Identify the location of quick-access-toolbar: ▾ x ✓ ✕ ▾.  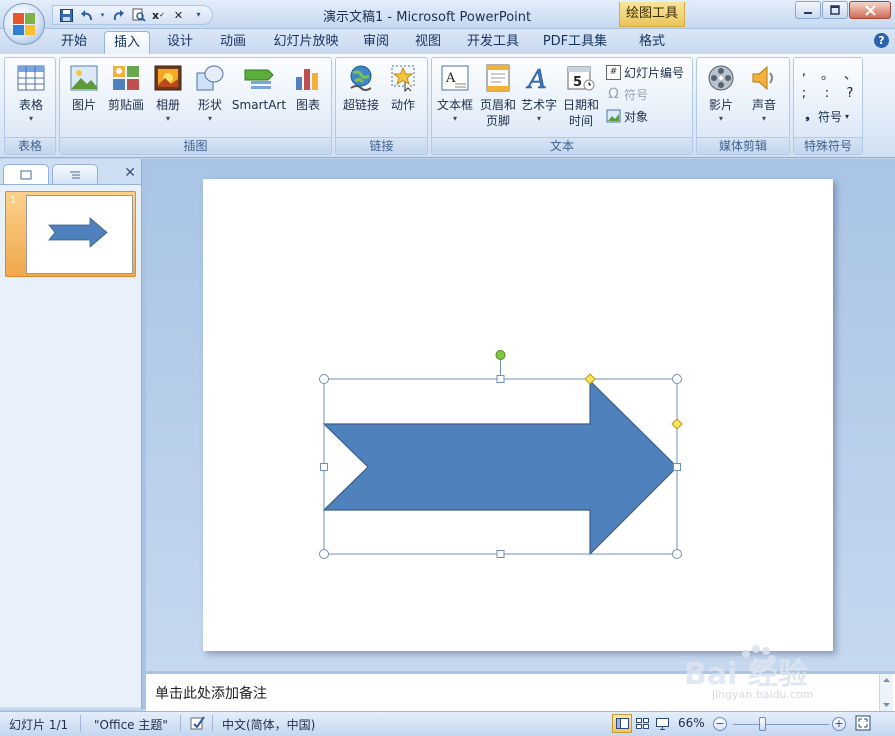
(132, 15).